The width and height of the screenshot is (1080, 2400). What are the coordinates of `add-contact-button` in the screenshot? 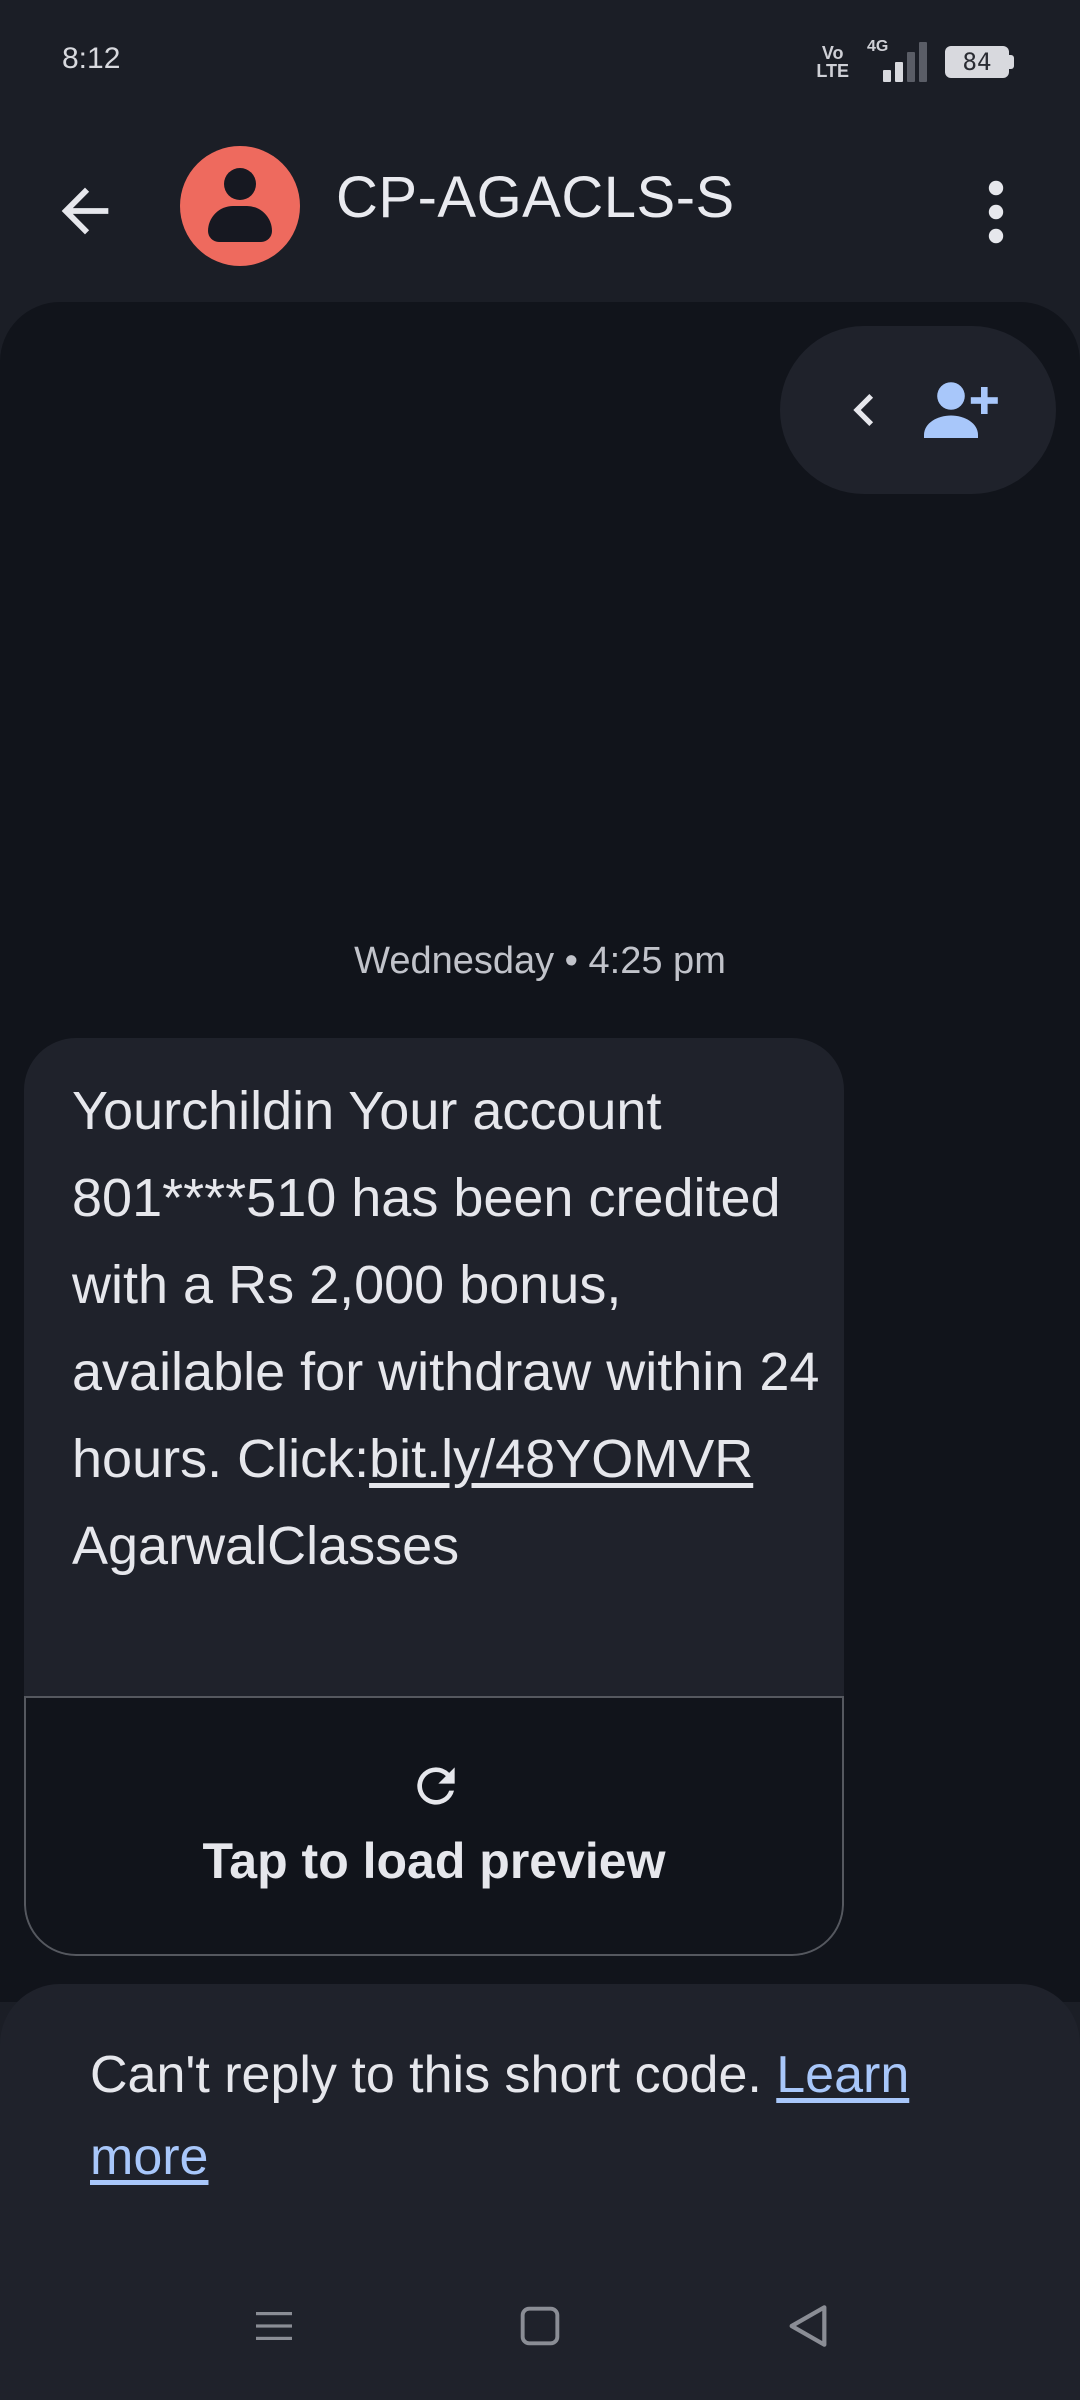 It's located at (960, 408).